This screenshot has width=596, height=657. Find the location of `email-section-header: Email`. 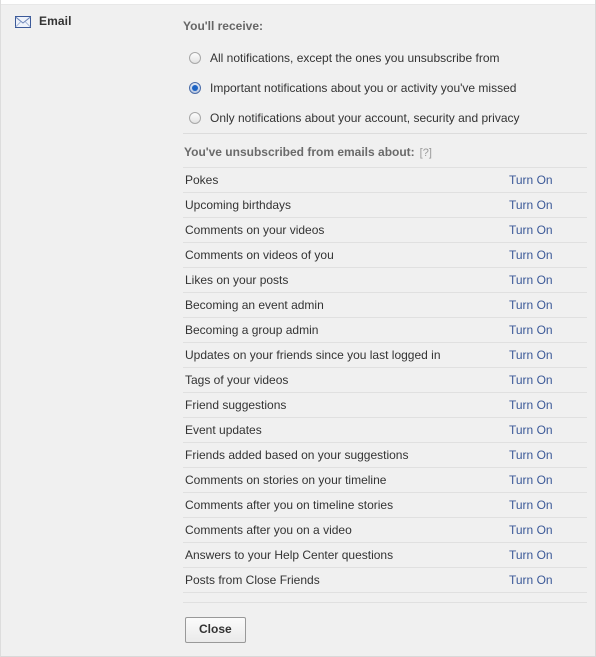

email-section-header: Email is located at coordinates (95, 21).